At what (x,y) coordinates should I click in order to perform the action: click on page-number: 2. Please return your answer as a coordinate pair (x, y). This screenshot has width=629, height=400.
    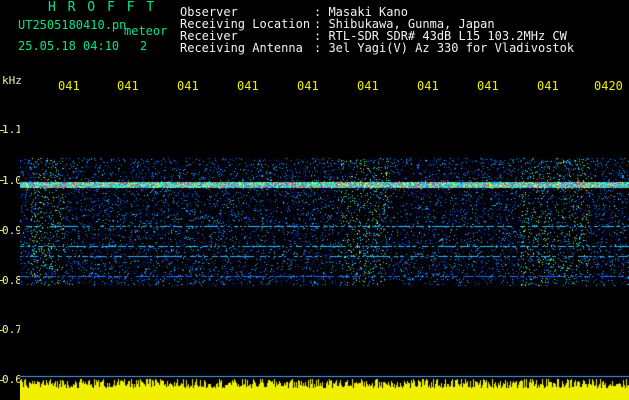
    Looking at the image, I should click on (144, 46).